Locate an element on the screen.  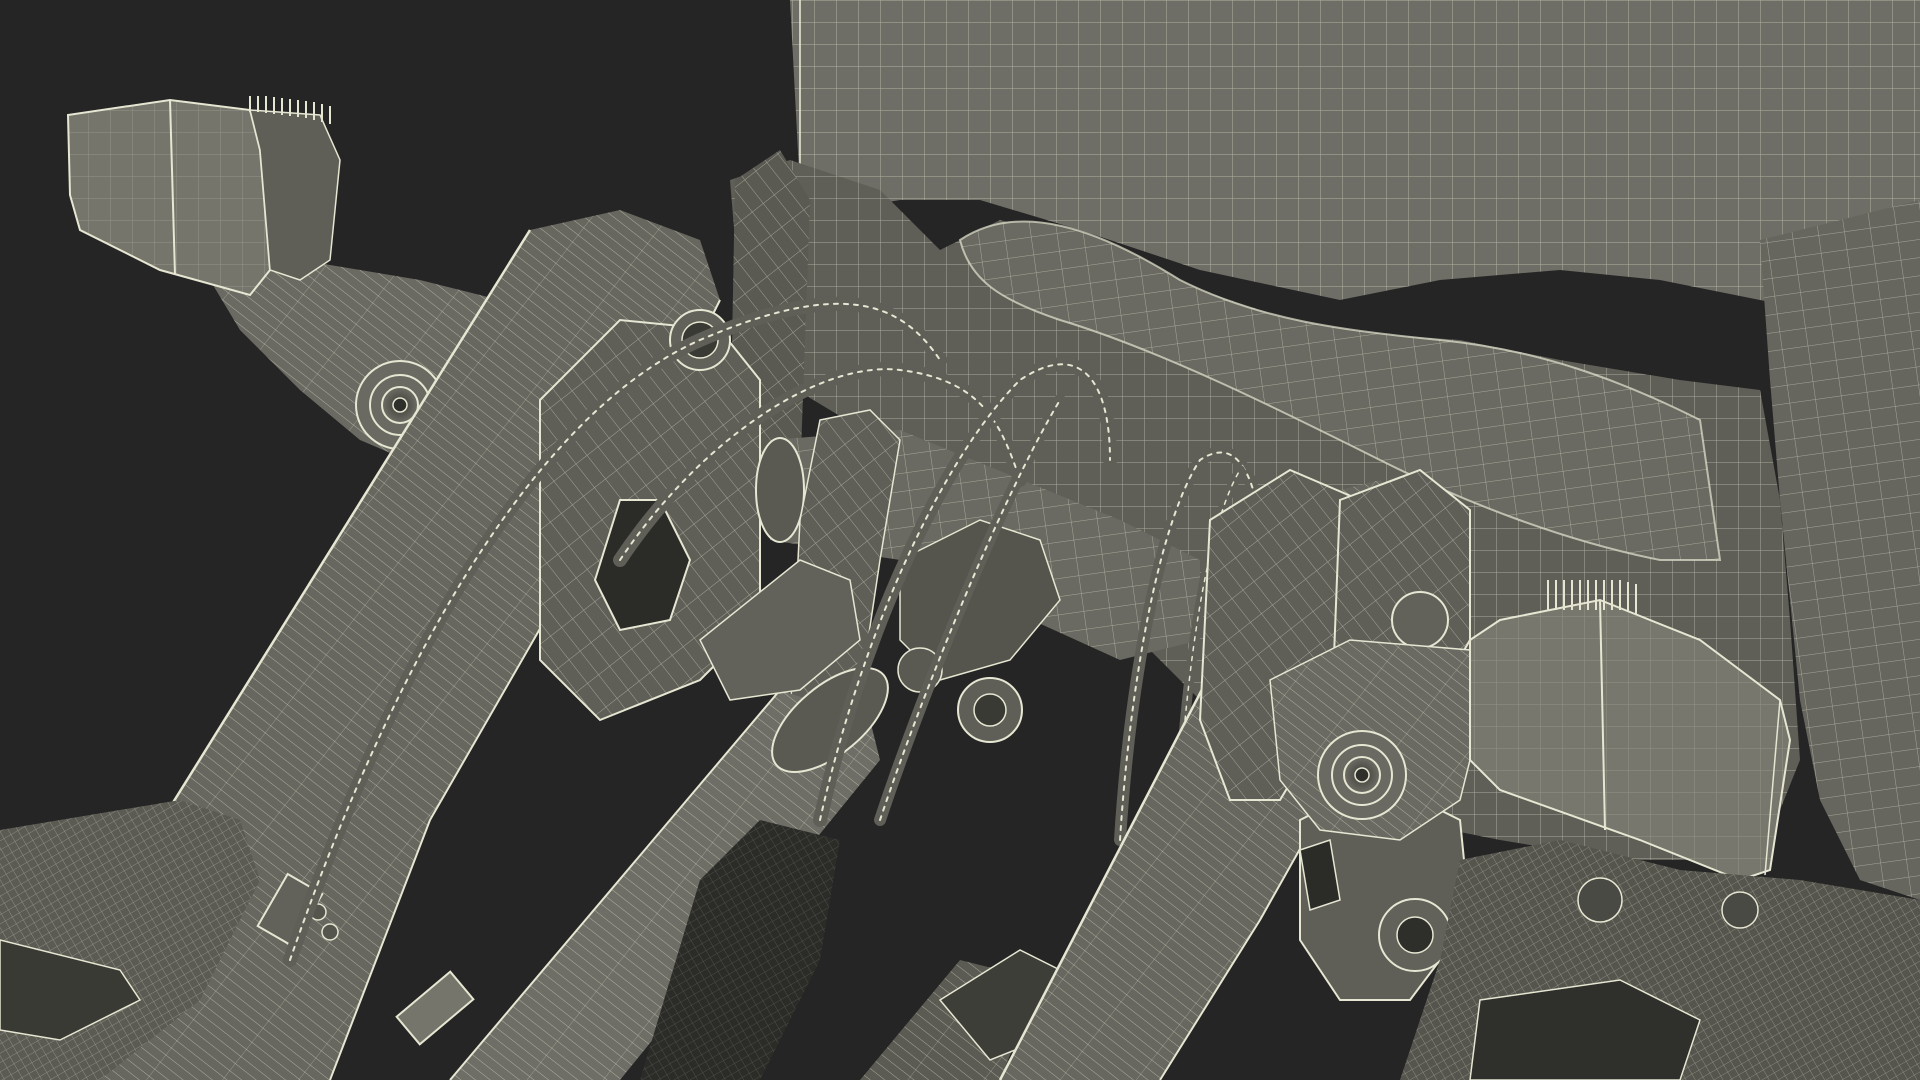
undercarriage-right is located at coordinates (1660, 960).